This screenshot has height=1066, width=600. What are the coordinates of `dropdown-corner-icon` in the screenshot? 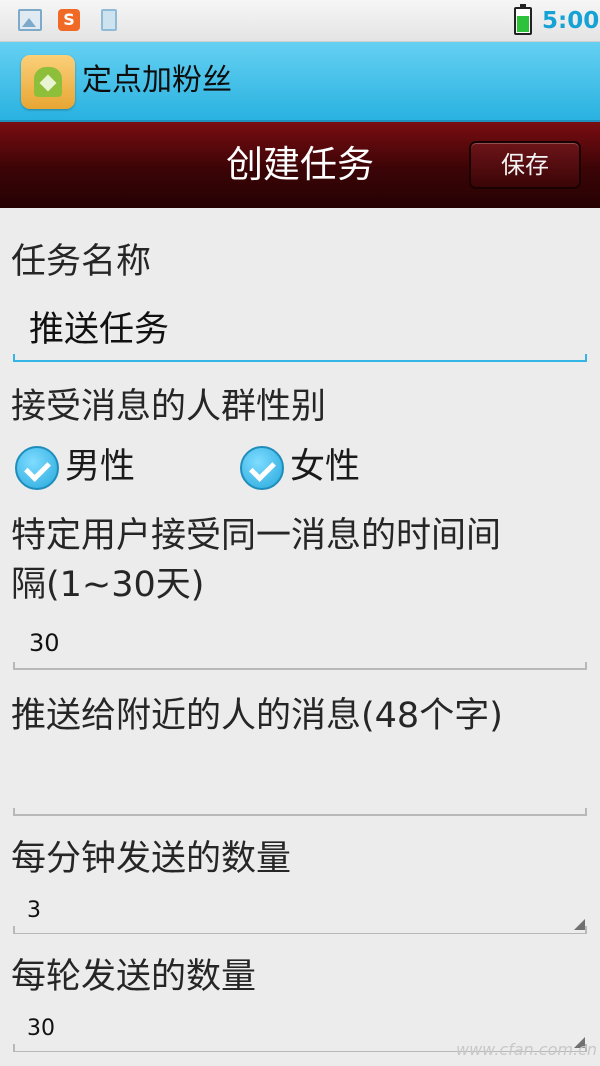 It's located at (579, 924).